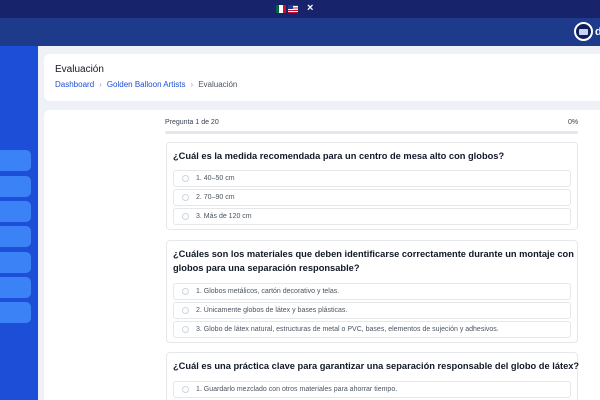 The width and height of the screenshot is (600, 400). What do you see at coordinates (192, 122) in the screenshot?
I see `question-counter: Pregunta 1 de 20` at bounding box center [192, 122].